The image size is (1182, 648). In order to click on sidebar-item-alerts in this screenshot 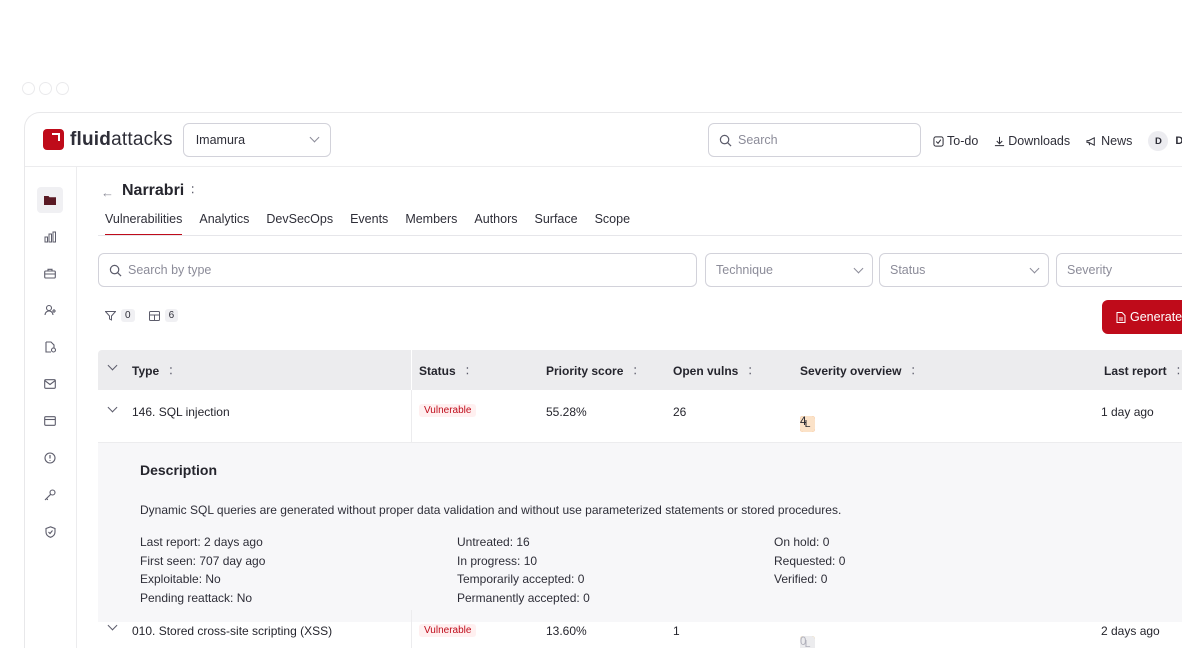, I will do `click(50, 458)`.